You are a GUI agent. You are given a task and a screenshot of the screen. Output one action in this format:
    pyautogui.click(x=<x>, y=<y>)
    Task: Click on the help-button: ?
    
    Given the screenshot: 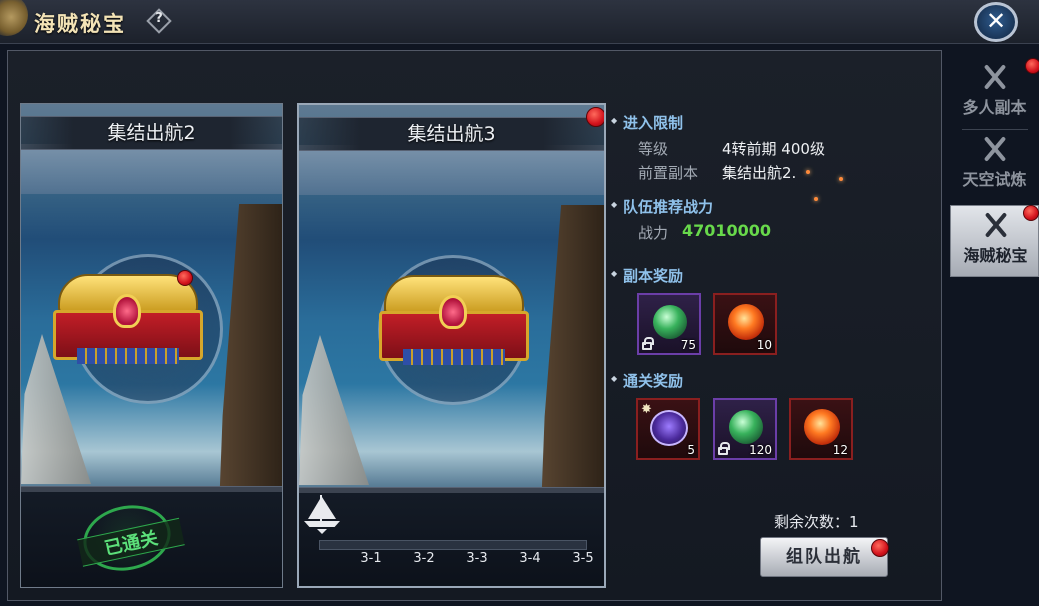 What is the action you would take?
    pyautogui.click(x=159, y=21)
    